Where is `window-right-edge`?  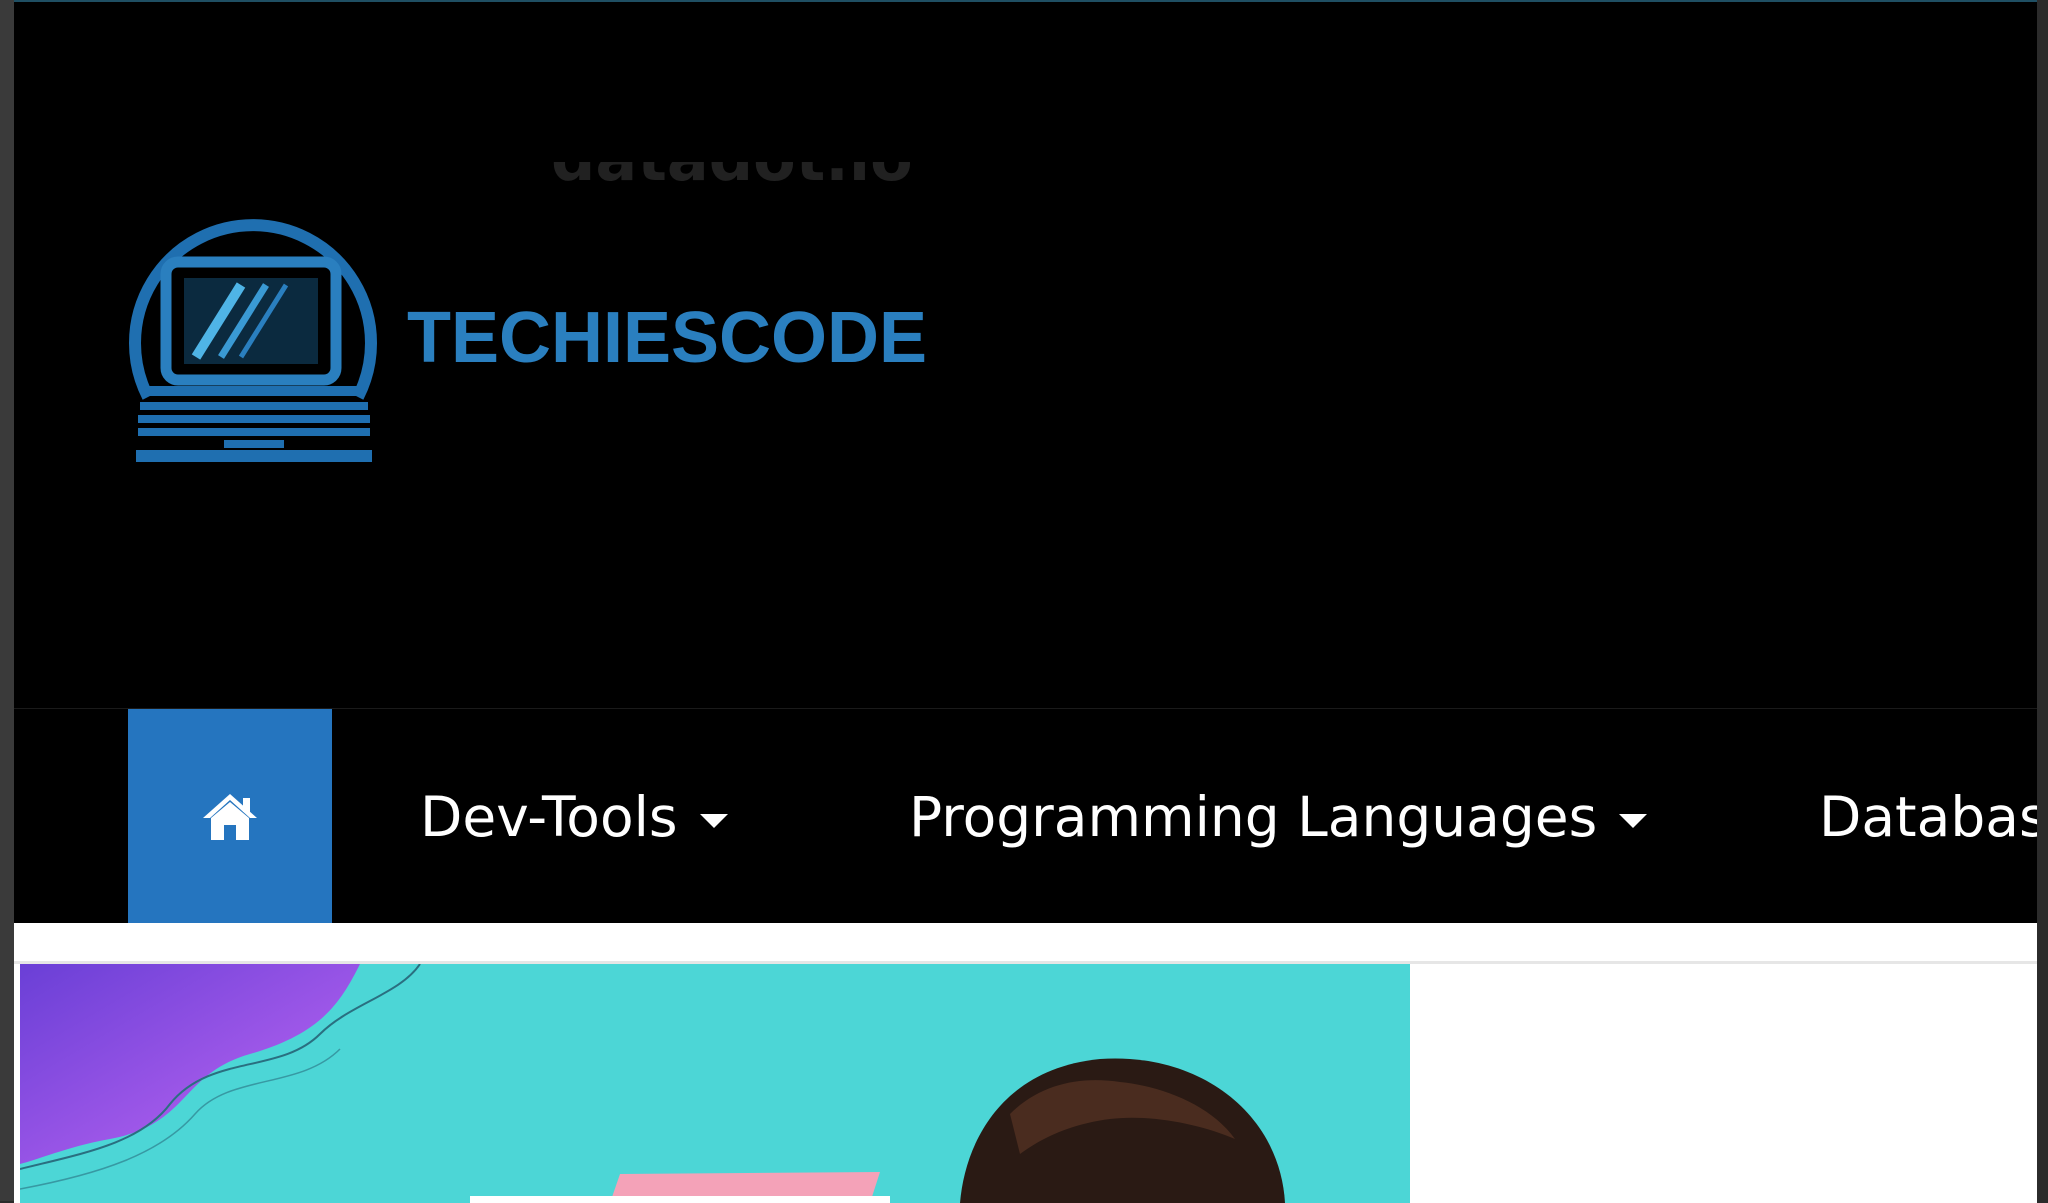
window-right-edge is located at coordinates (2042, 600).